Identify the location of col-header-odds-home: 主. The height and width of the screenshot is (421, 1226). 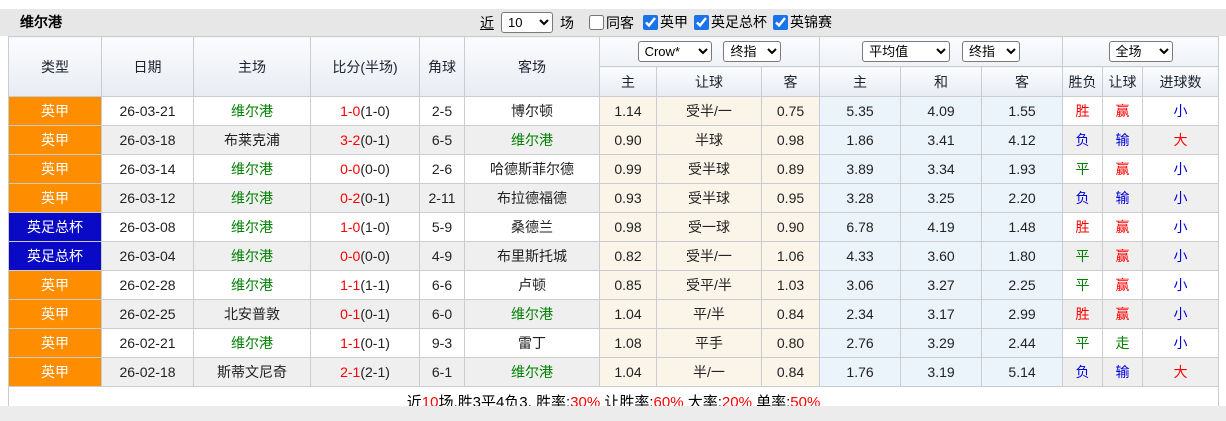
(628, 81).